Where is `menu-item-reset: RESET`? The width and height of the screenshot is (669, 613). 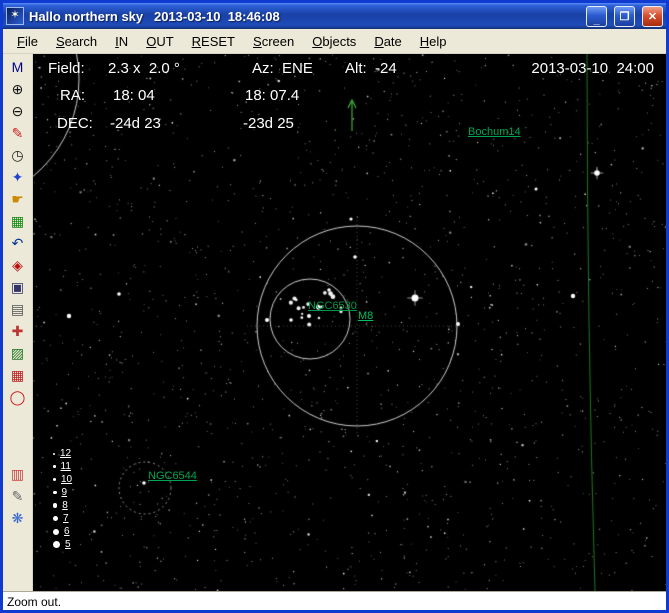 menu-item-reset: RESET is located at coordinates (213, 41).